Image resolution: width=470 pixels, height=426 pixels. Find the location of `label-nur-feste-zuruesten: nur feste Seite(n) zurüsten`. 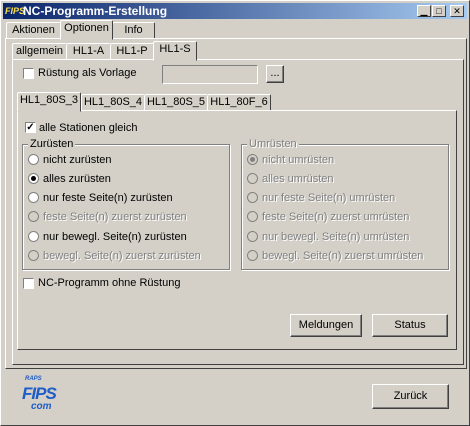

label-nur-feste-zuruesten: nur feste Seite(n) zurüsten is located at coordinates (108, 198).